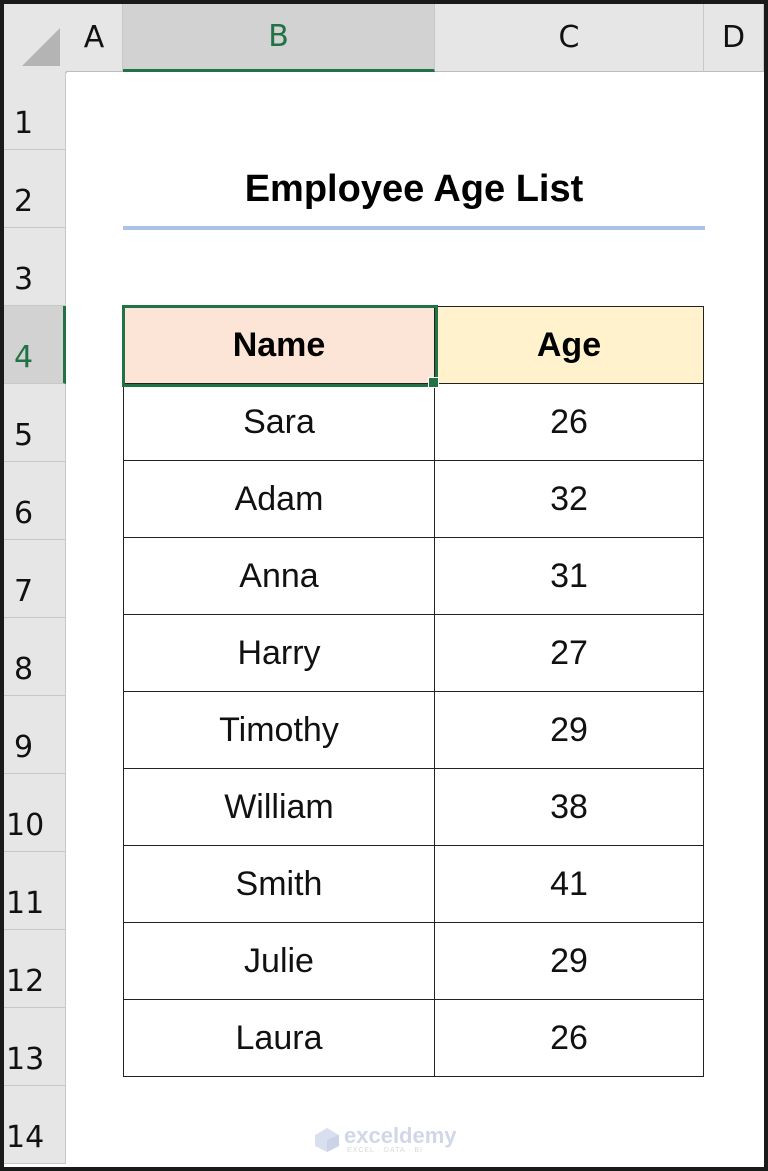  What do you see at coordinates (35, 735) in the screenshot?
I see `row-header-9: 9` at bounding box center [35, 735].